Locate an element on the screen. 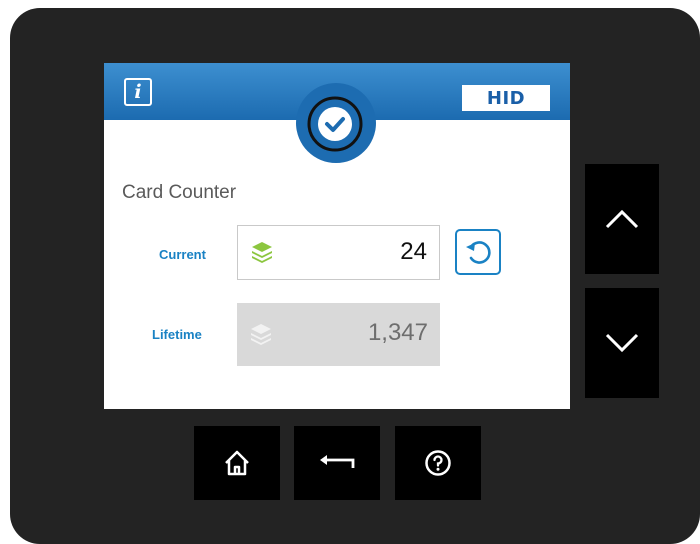 This screenshot has height=544, width=700. check-circle-icon is located at coordinates (335, 124).